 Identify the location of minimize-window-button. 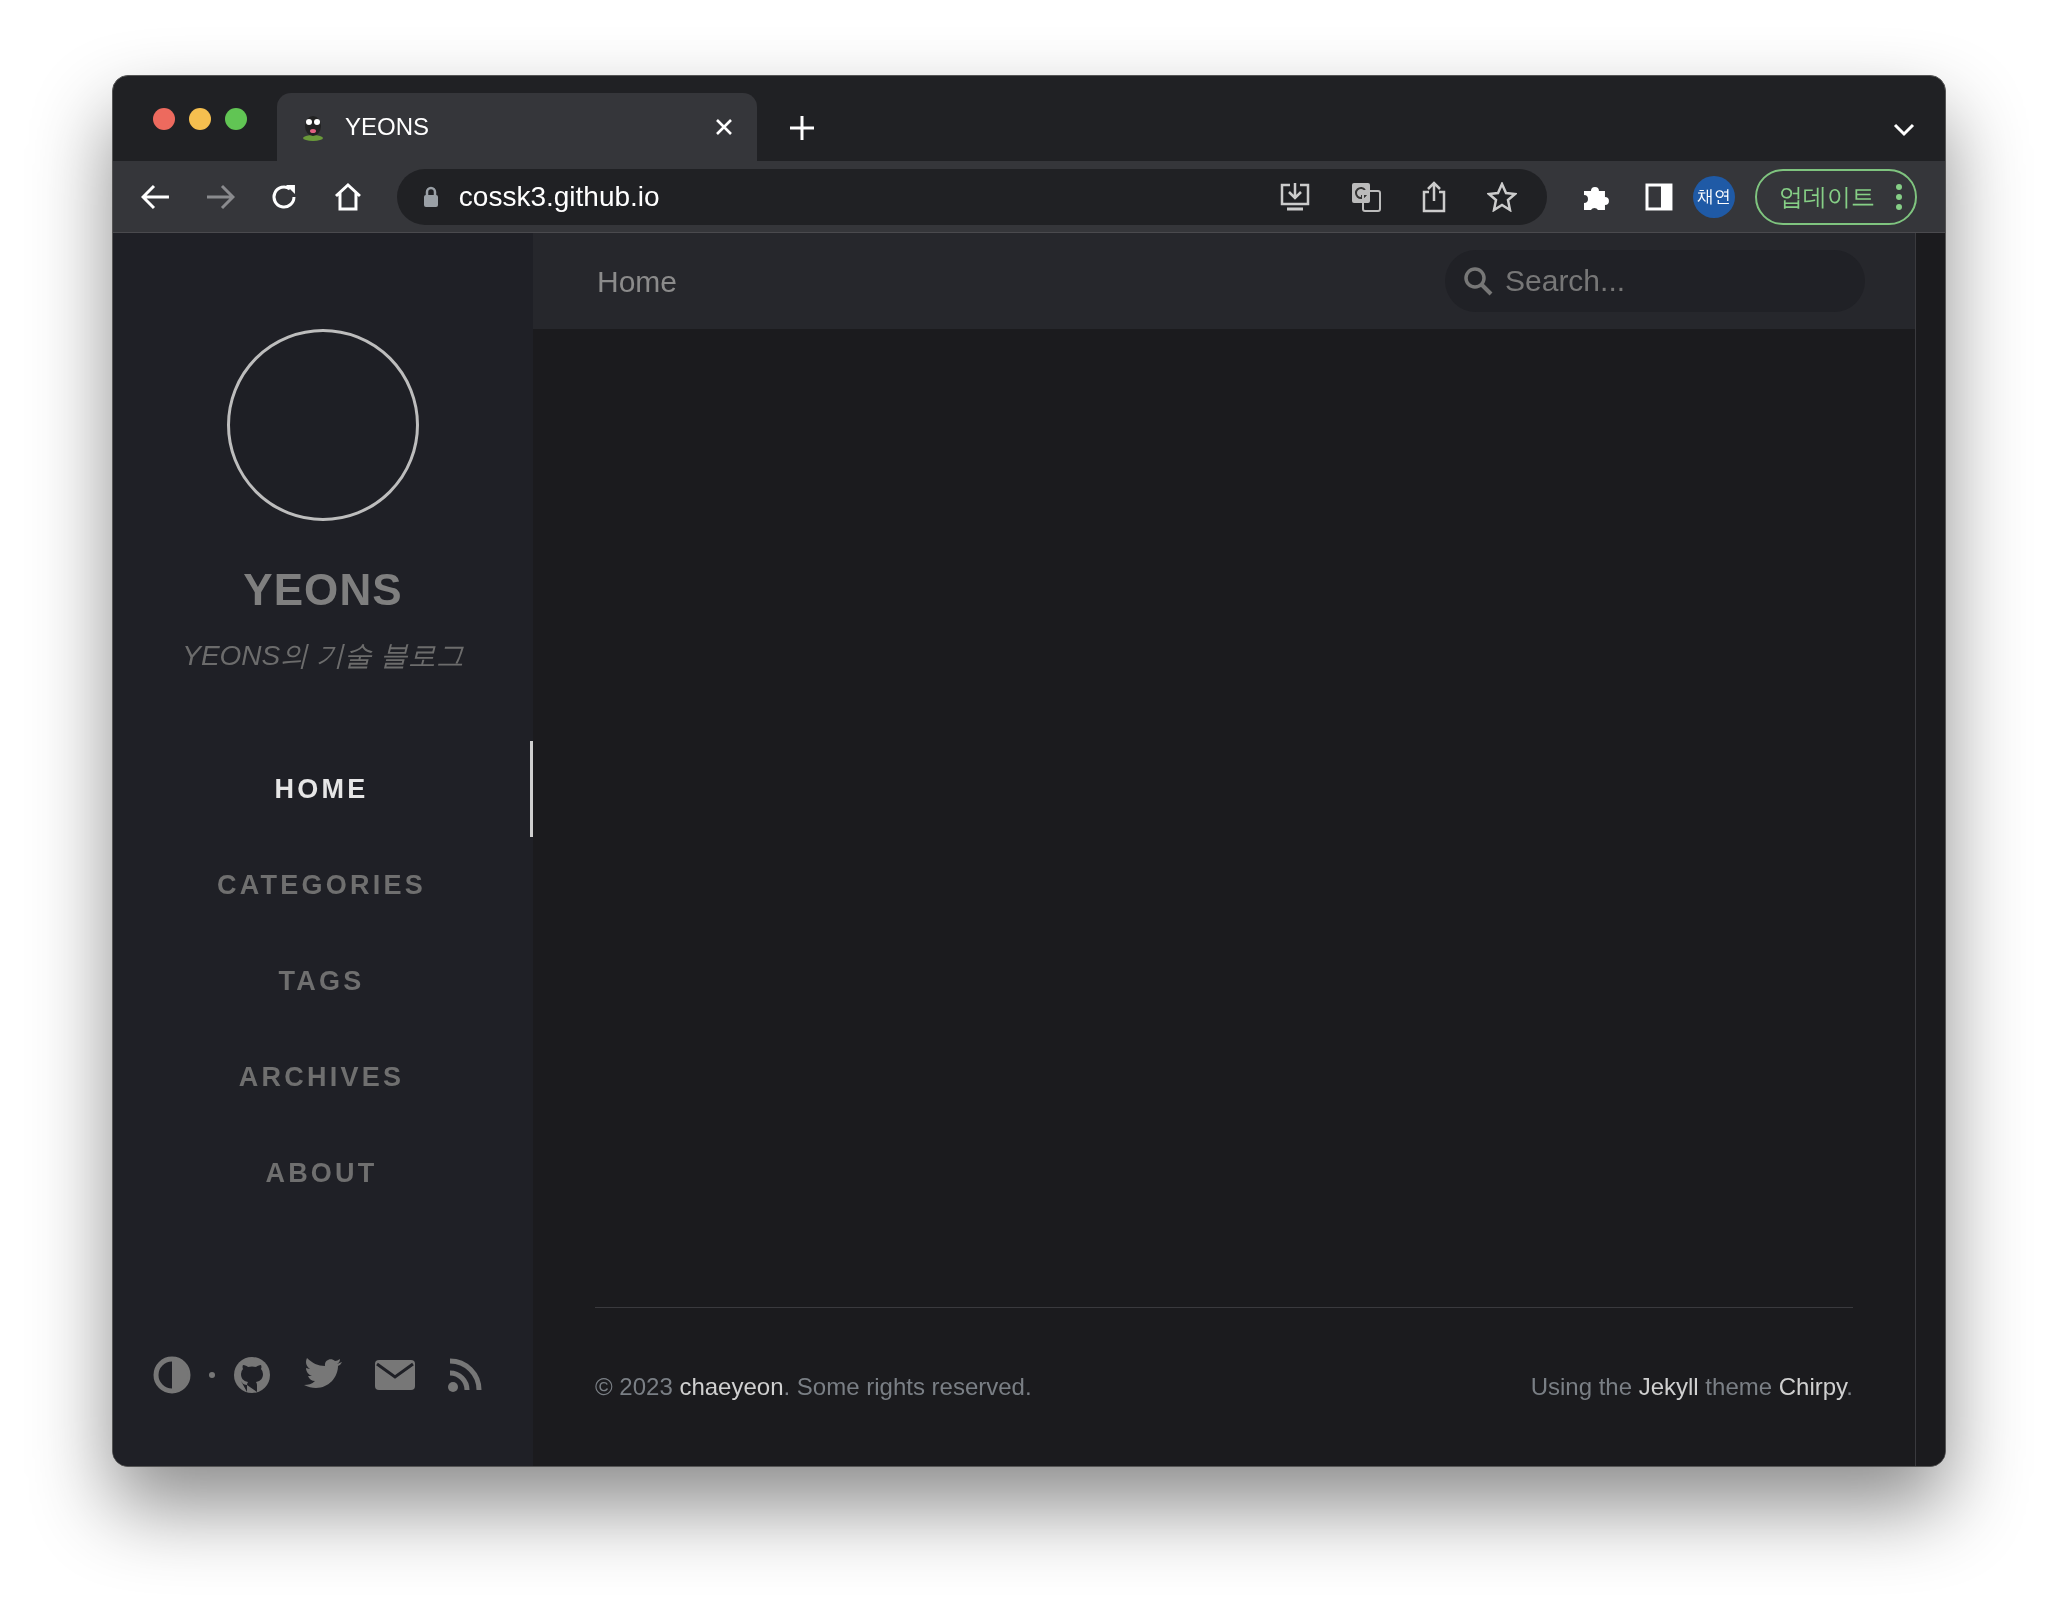
(200, 118).